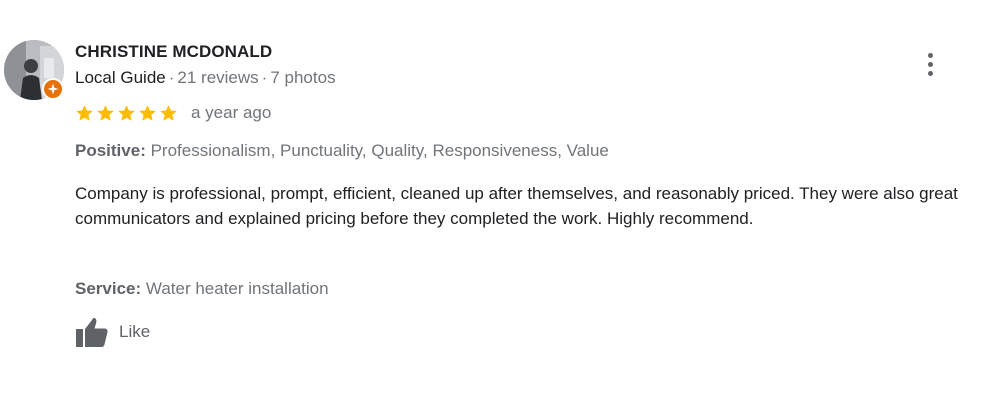 The height and width of the screenshot is (418, 999). Describe the element at coordinates (303, 77) in the screenshot. I see `photo-count: 7 photos` at that location.